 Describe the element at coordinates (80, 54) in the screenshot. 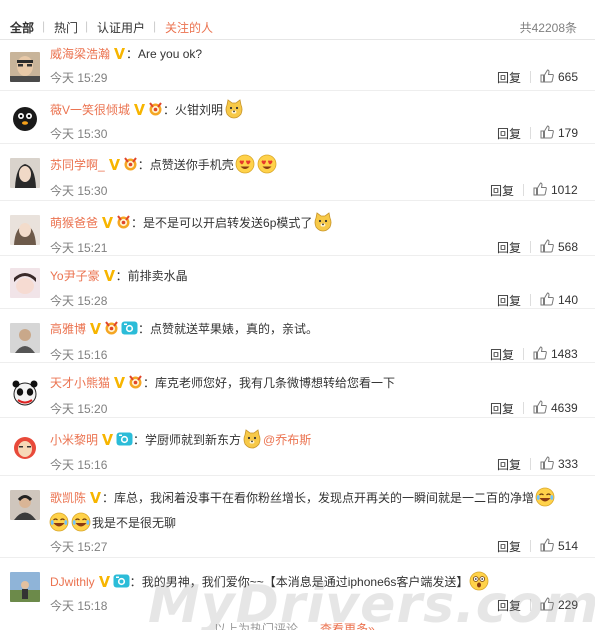

I see `username: 威海梁浩瀚` at that location.